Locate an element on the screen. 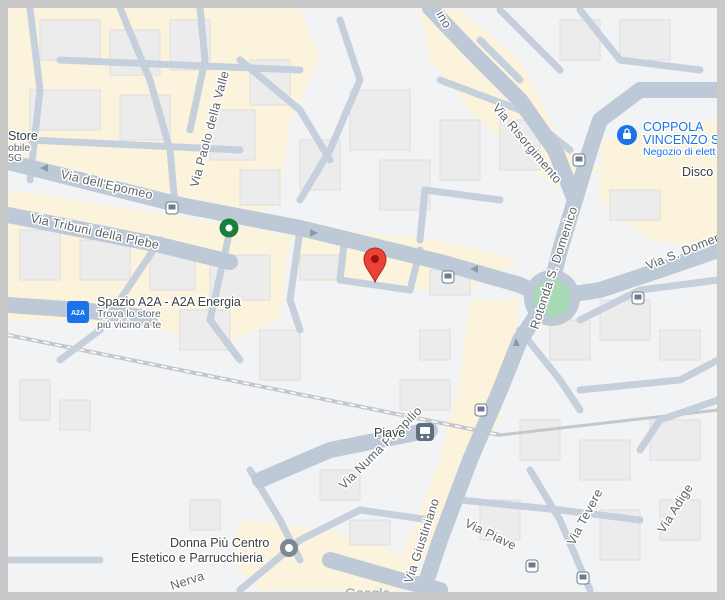 The width and height of the screenshot is (725, 600). poi-disco-fragment: Disco is located at coordinates (697, 172).